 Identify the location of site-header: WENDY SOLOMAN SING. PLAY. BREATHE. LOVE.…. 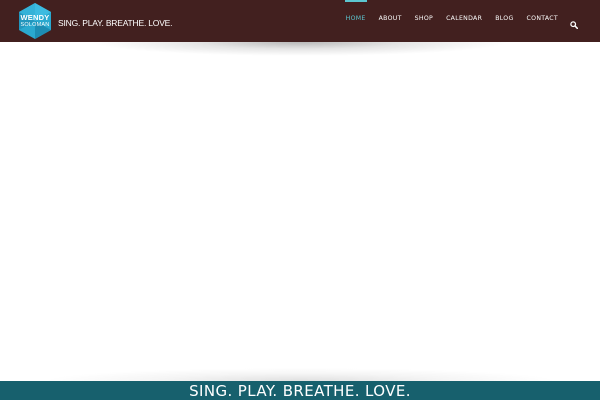
(300, 21).